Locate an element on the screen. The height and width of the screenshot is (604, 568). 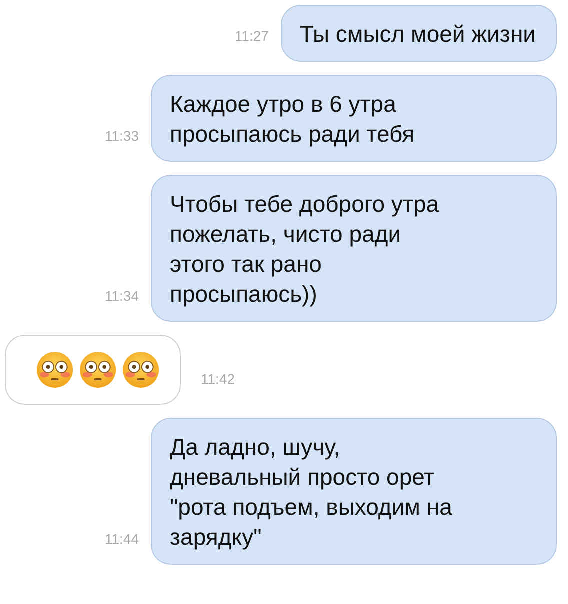
message-time: 11:42 is located at coordinates (218, 380).